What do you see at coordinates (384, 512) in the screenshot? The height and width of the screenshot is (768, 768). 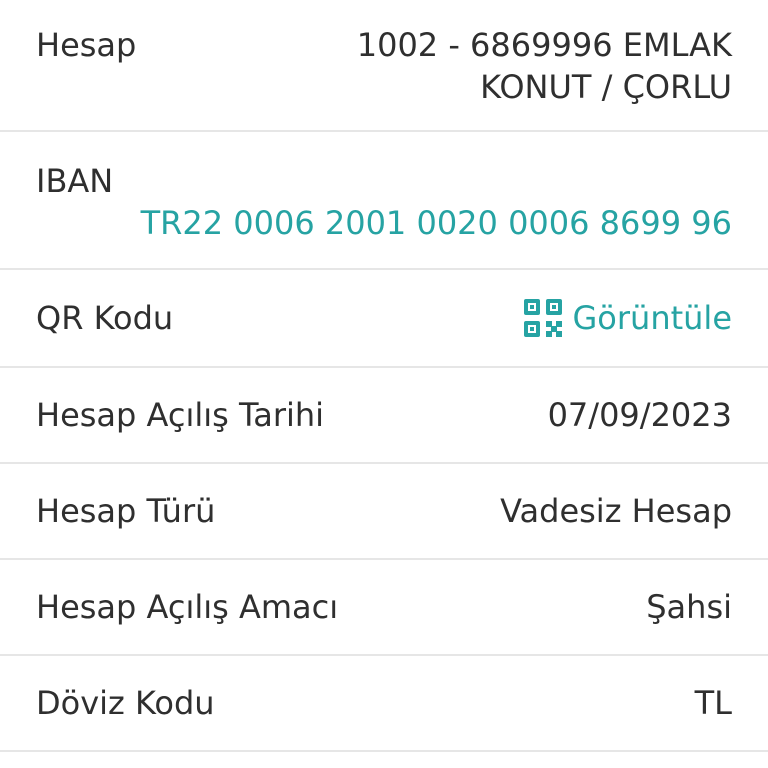 I see `account-type-row: Hesap Türü Vadesiz Hesap` at bounding box center [384, 512].